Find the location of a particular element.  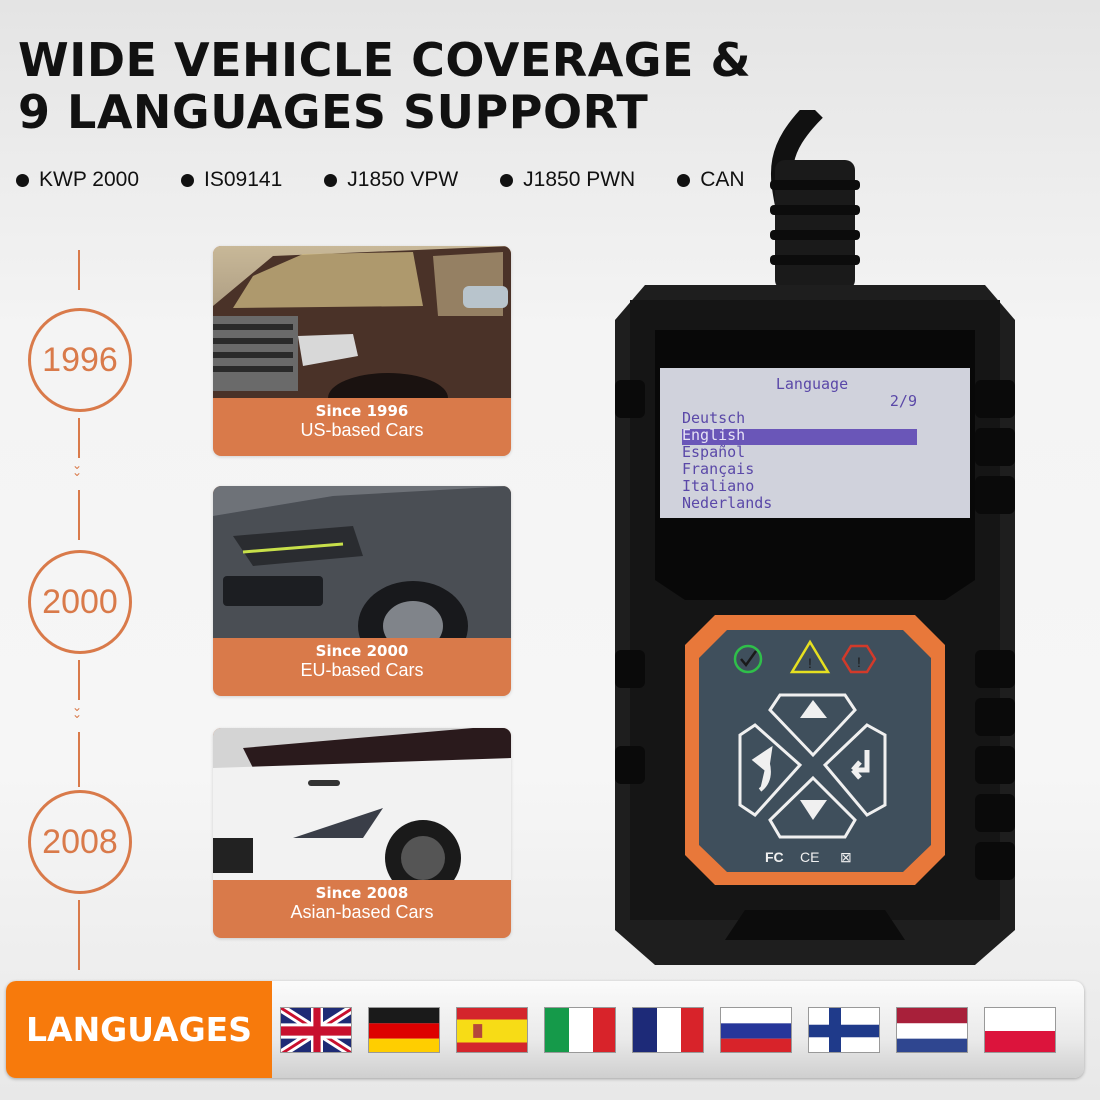

year-circle-2008: 2008 is located at coordinates (80, 842).